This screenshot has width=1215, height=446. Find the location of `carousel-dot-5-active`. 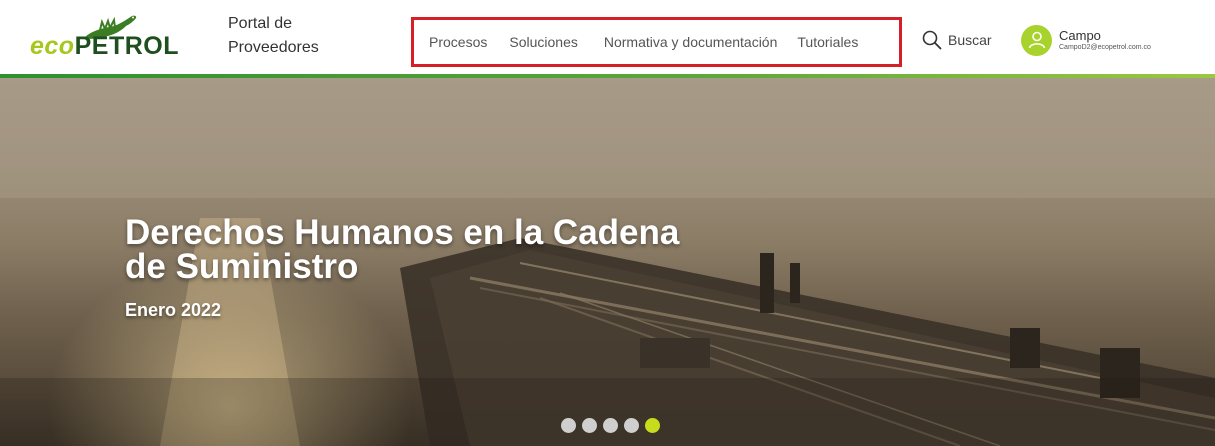

carousel-dot-5-active is located at coordinates (652, 425).